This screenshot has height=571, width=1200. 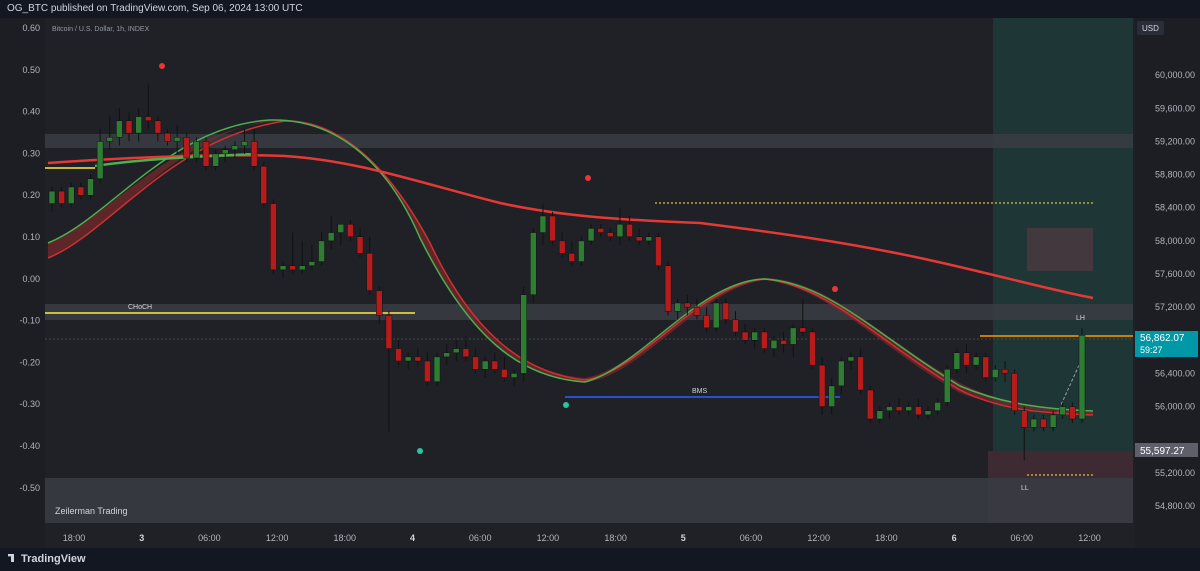 I want to click on x-axis-tick: 4, so click(x=412, y=538).